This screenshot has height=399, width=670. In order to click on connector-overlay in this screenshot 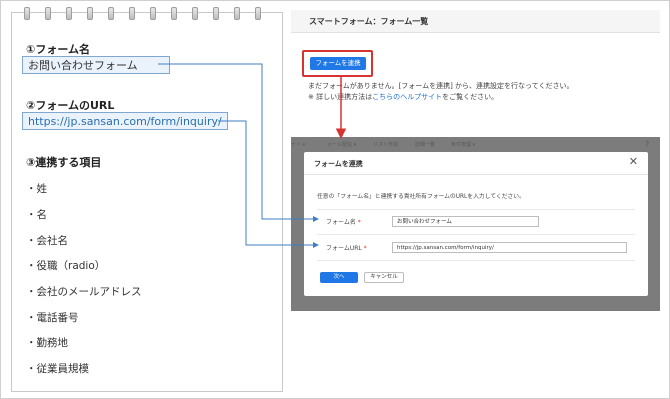, I will do `click(252, 155)`.